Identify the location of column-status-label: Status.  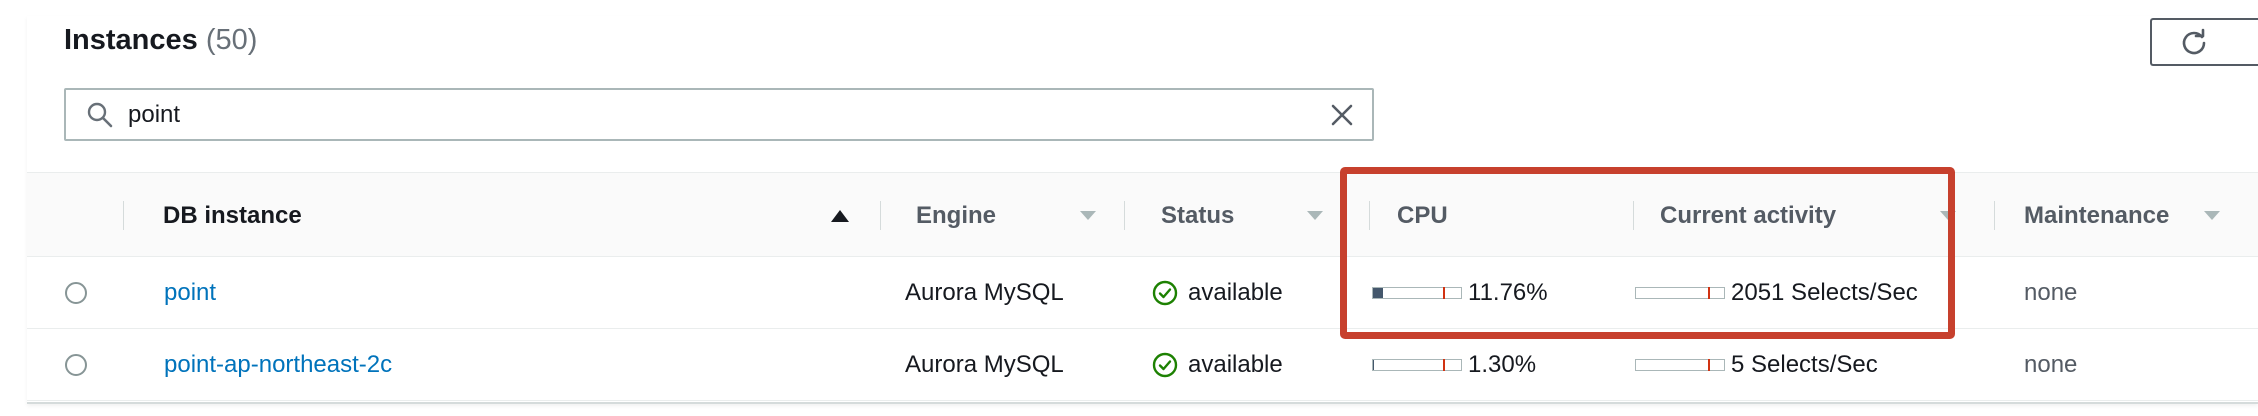
(1198, 215).